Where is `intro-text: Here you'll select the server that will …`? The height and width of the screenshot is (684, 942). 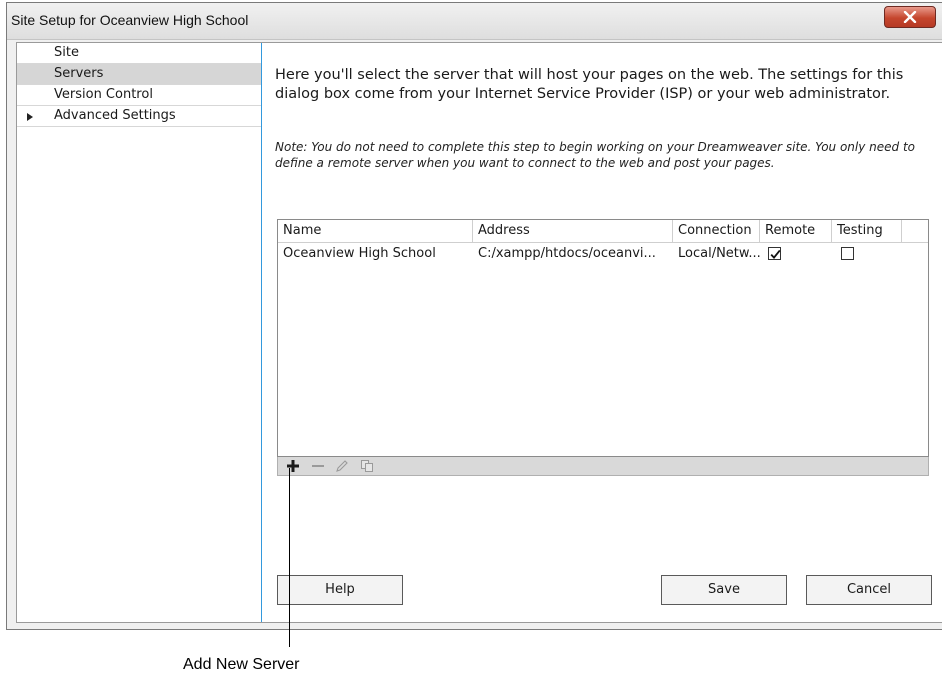
intro-text: Here you'll select the server that will … is located at coordinates (589, 84).